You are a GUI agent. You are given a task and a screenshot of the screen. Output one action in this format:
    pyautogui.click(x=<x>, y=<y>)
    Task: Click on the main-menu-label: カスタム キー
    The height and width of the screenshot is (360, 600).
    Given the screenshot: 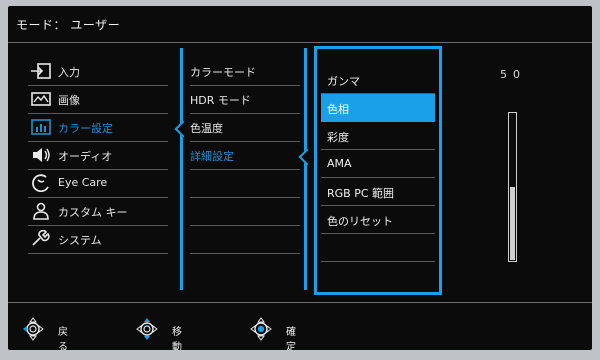 What is the action you would take?
    pyautogui.click(x=93, y=212)
    